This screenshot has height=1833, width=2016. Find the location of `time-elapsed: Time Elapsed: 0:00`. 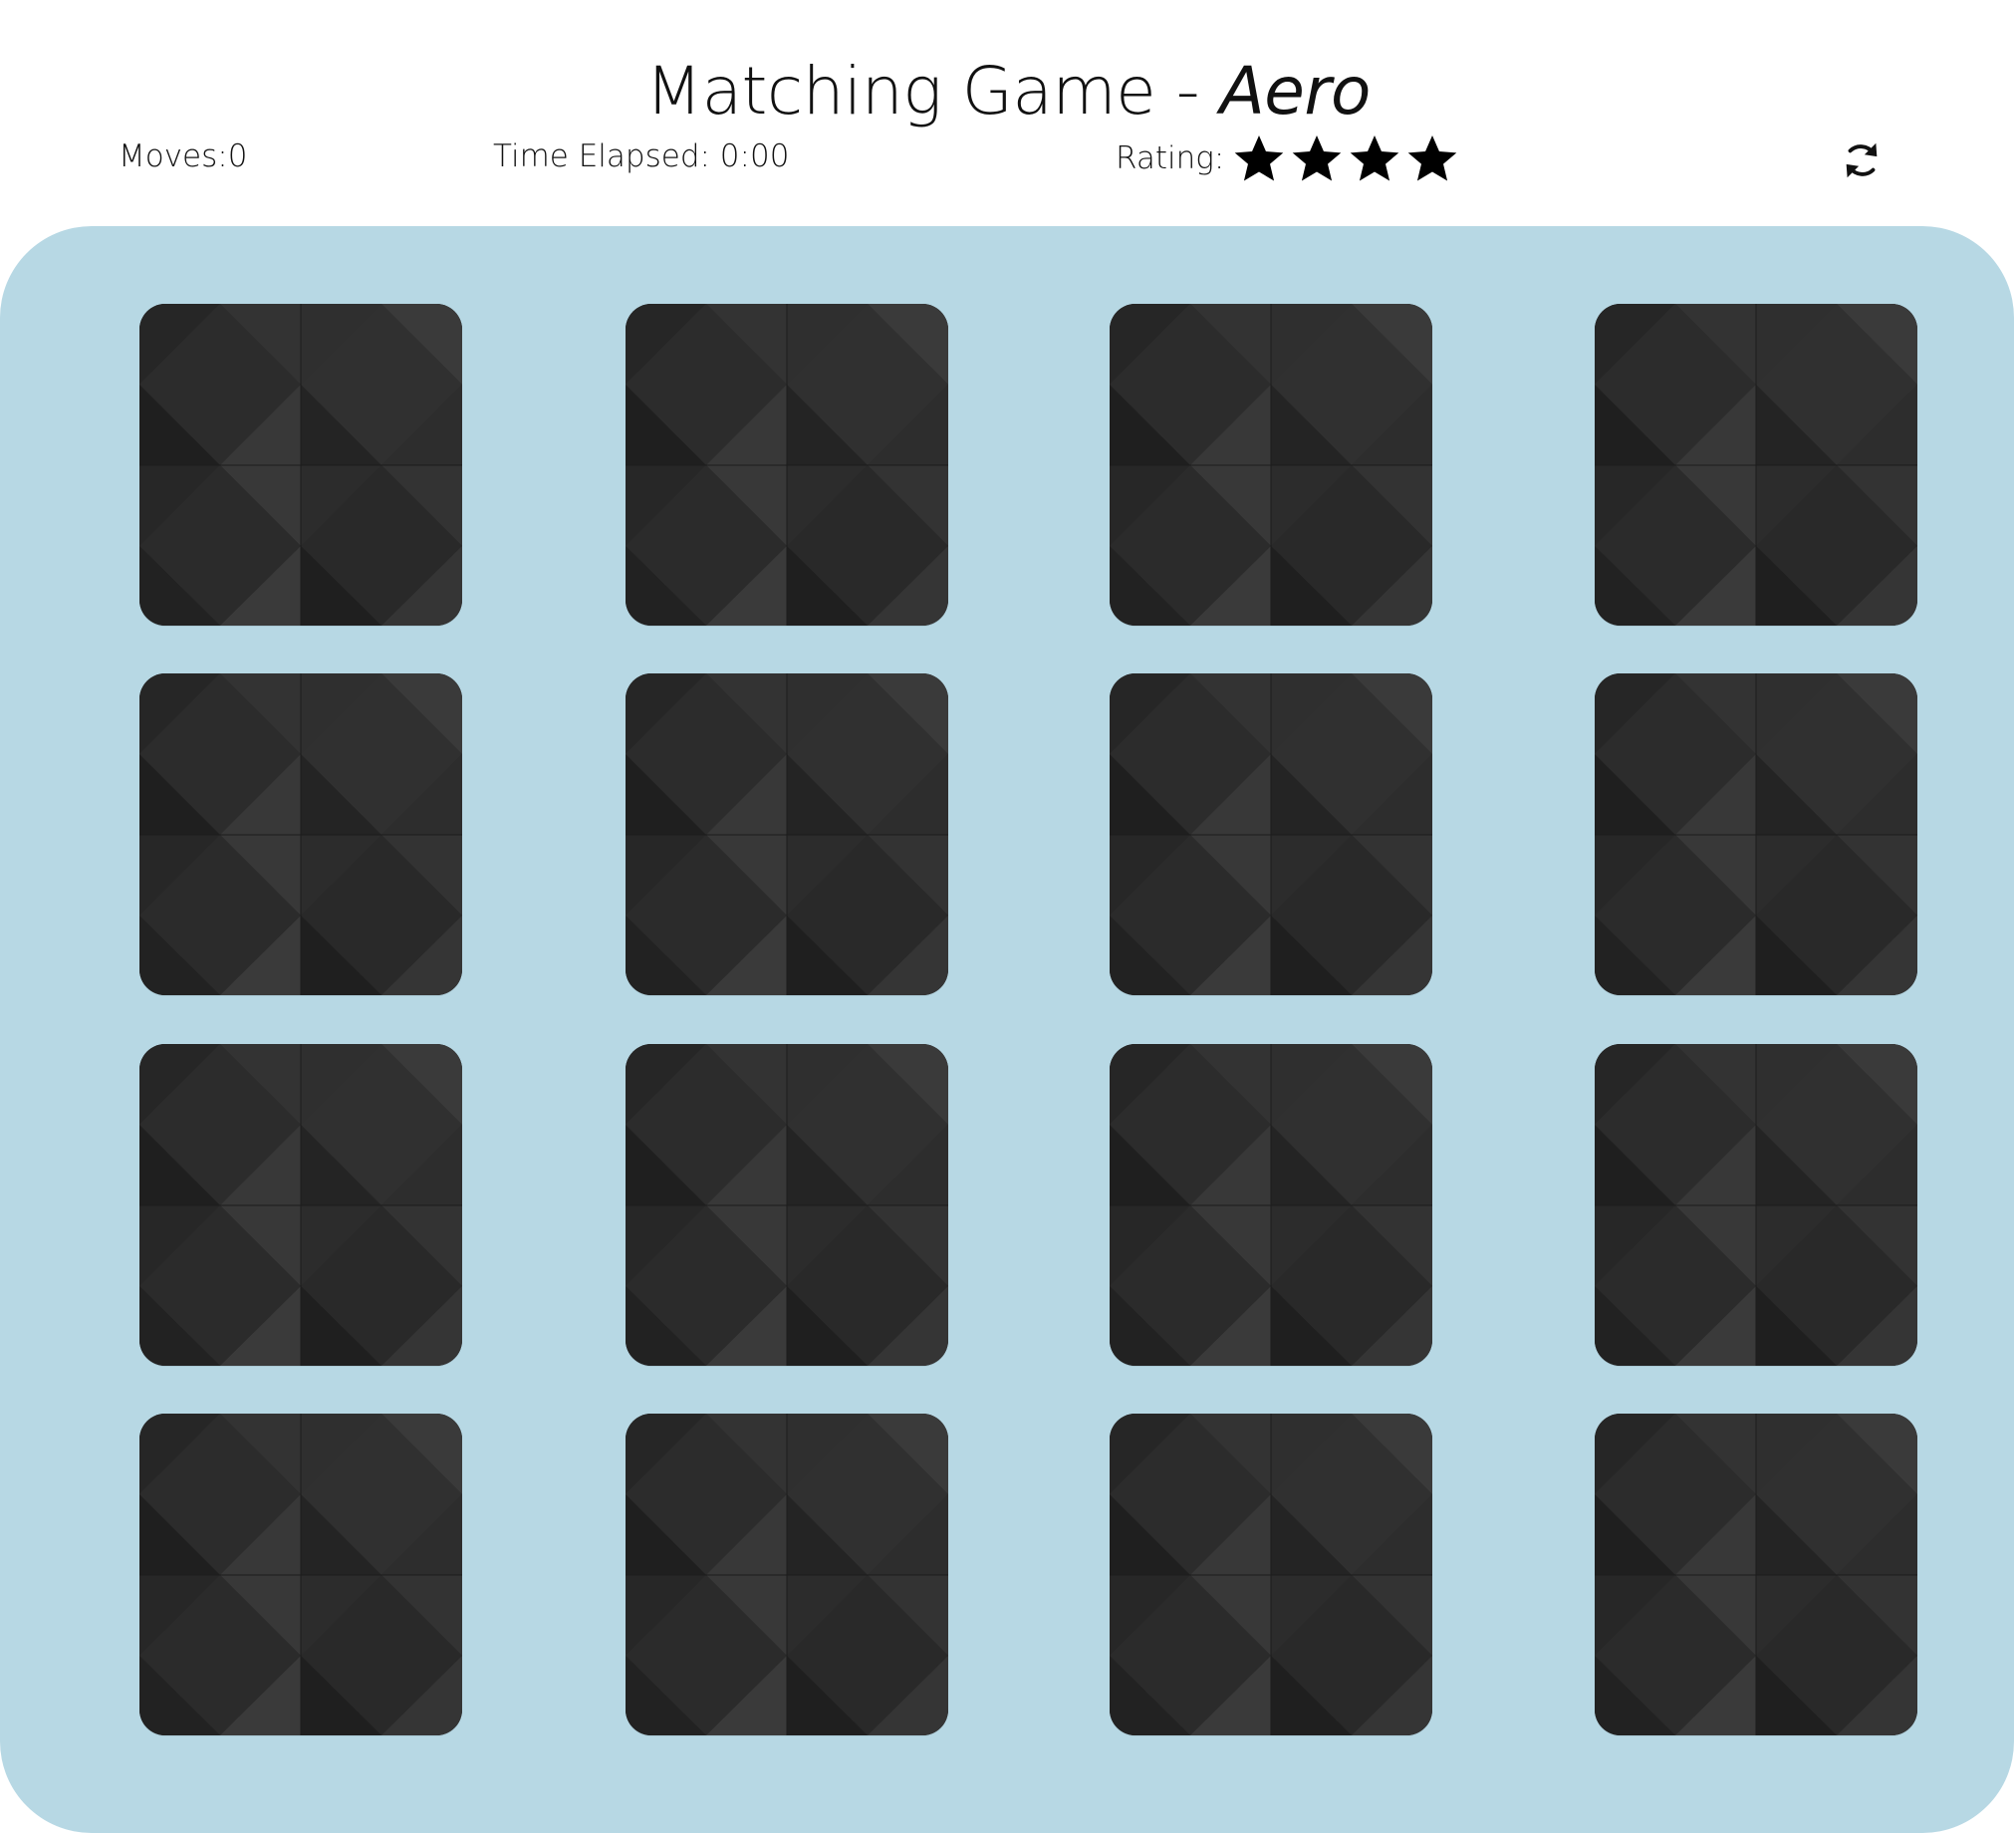

time-elapsed: Time Elapsed: 0:00 is located at coordinates (641, 156).